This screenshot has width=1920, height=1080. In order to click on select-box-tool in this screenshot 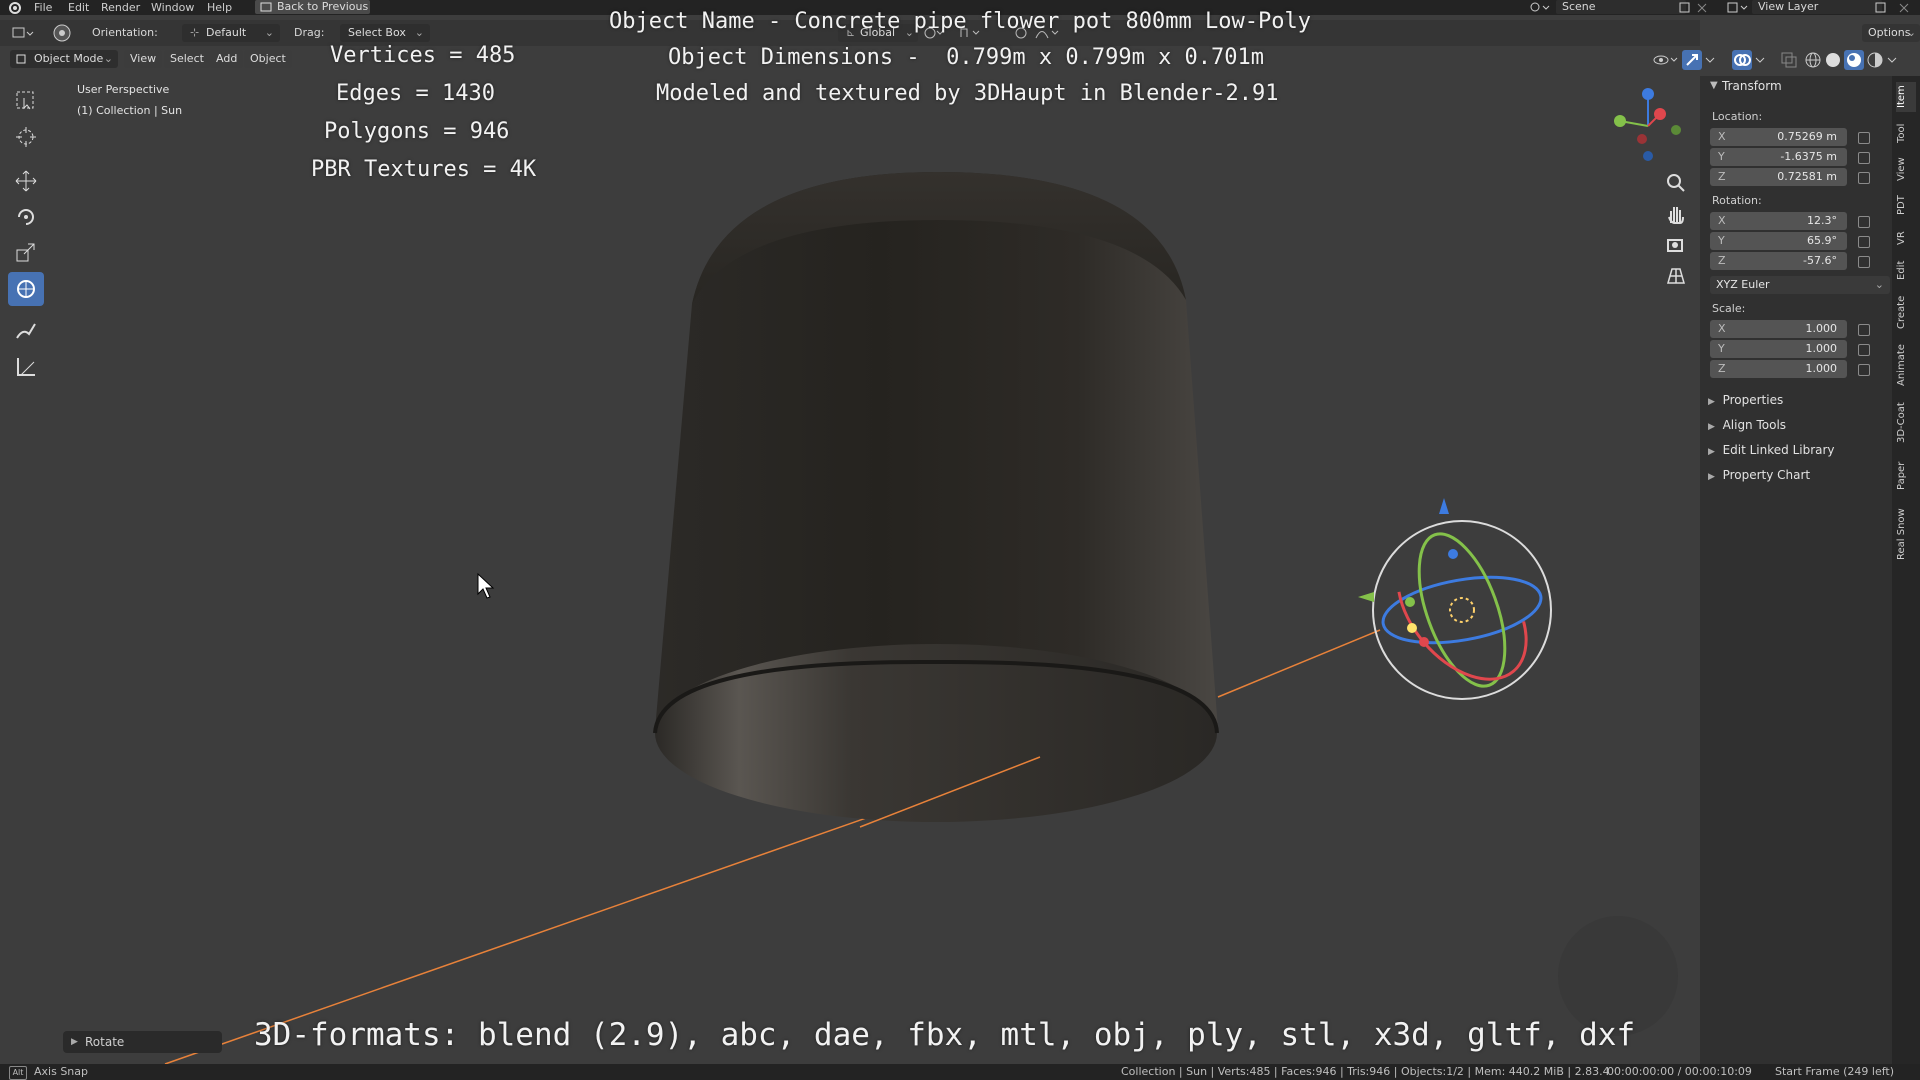, I will do `click(26, 101)`.